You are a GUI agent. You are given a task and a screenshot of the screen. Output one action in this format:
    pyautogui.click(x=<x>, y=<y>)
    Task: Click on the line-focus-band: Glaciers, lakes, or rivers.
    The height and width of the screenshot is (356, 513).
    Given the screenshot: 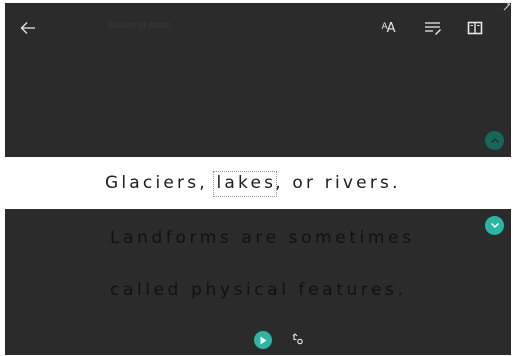 What is the action you would take?
    pyautogui.click(x=258, y=183)
    